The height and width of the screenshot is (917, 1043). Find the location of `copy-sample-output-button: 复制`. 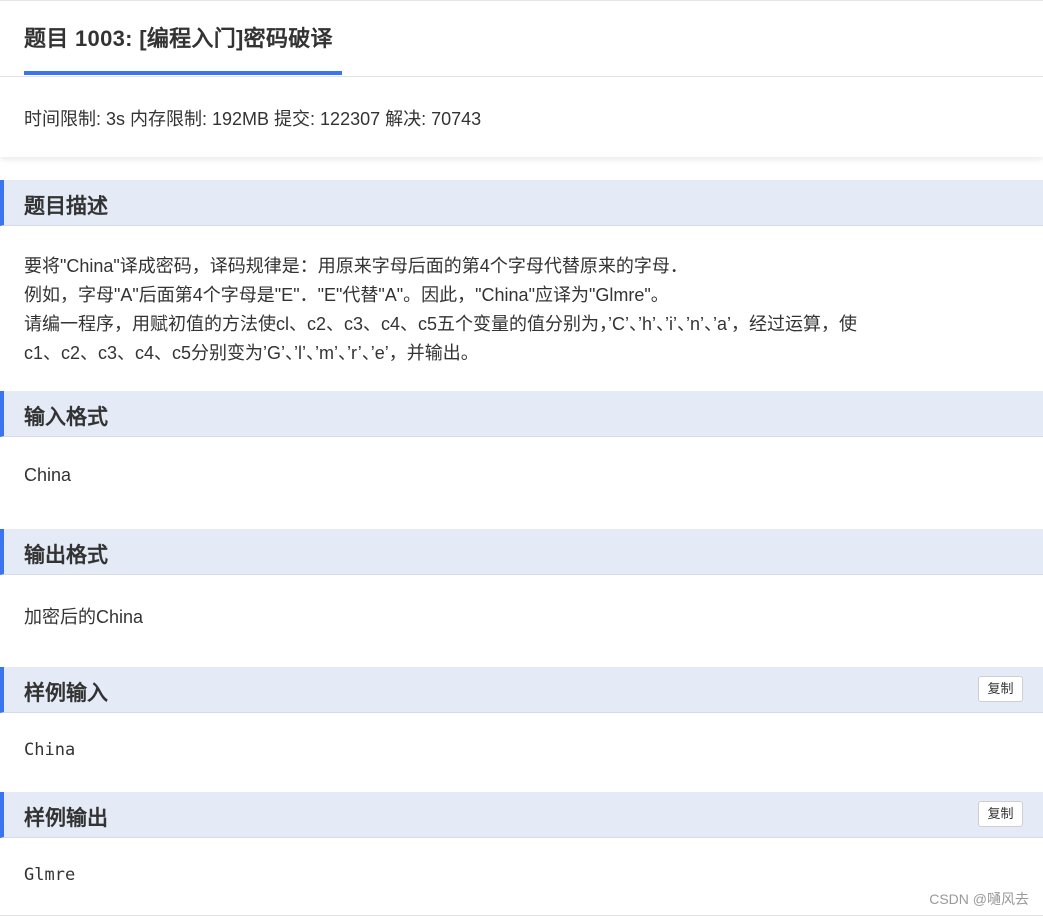

copy-sample-output-button: 复制 is located at coordinates (1000, 814).